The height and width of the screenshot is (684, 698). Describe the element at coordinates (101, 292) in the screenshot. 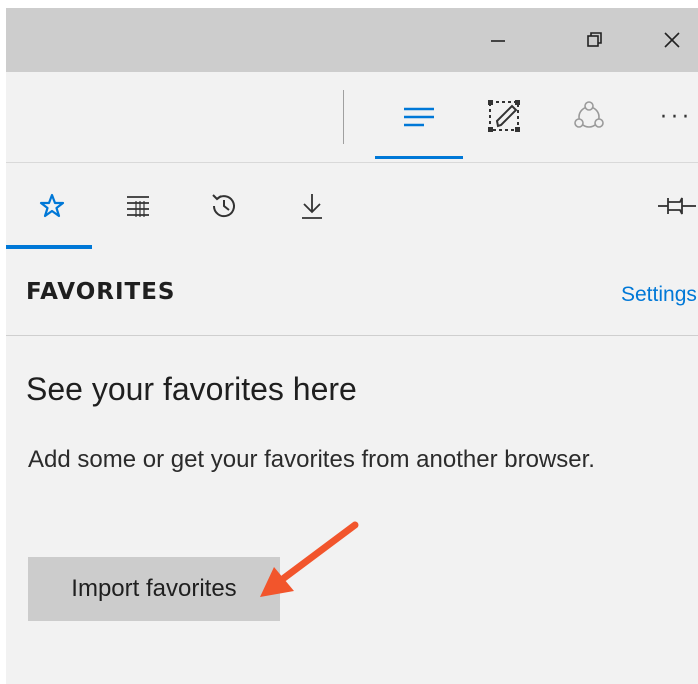

I see `section-title: FAVORITES` at that location.